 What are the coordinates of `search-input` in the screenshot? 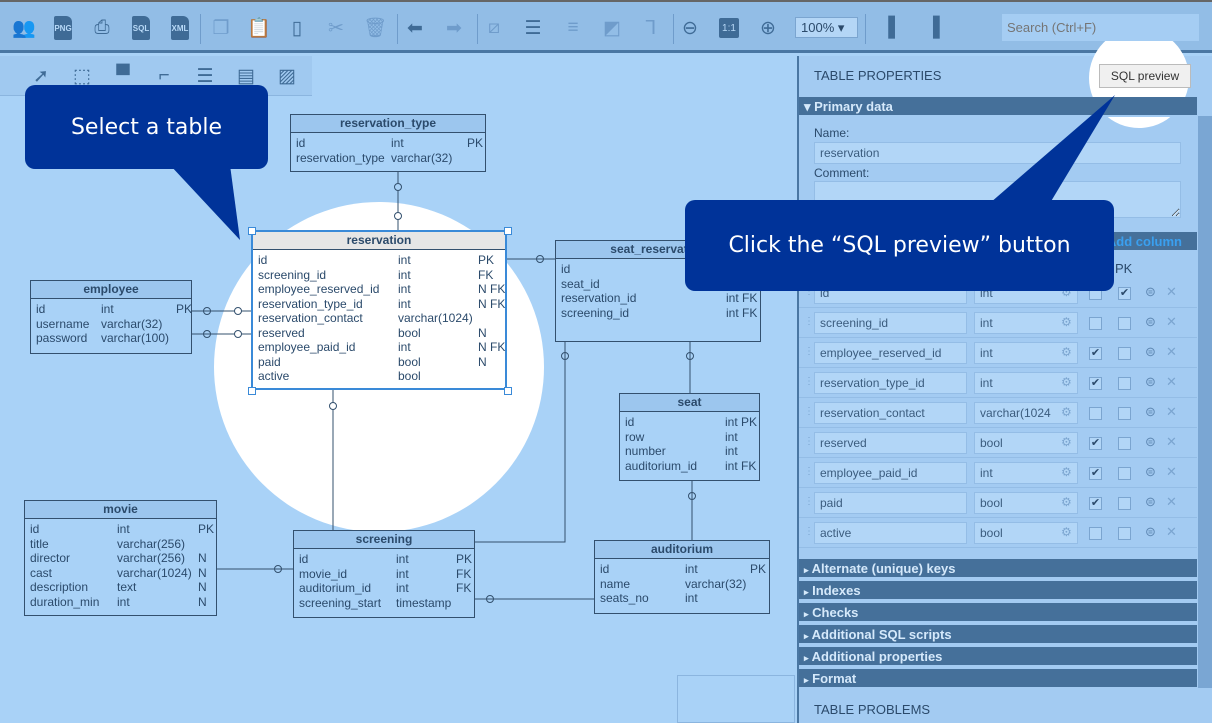 It's located at (1100, 27).